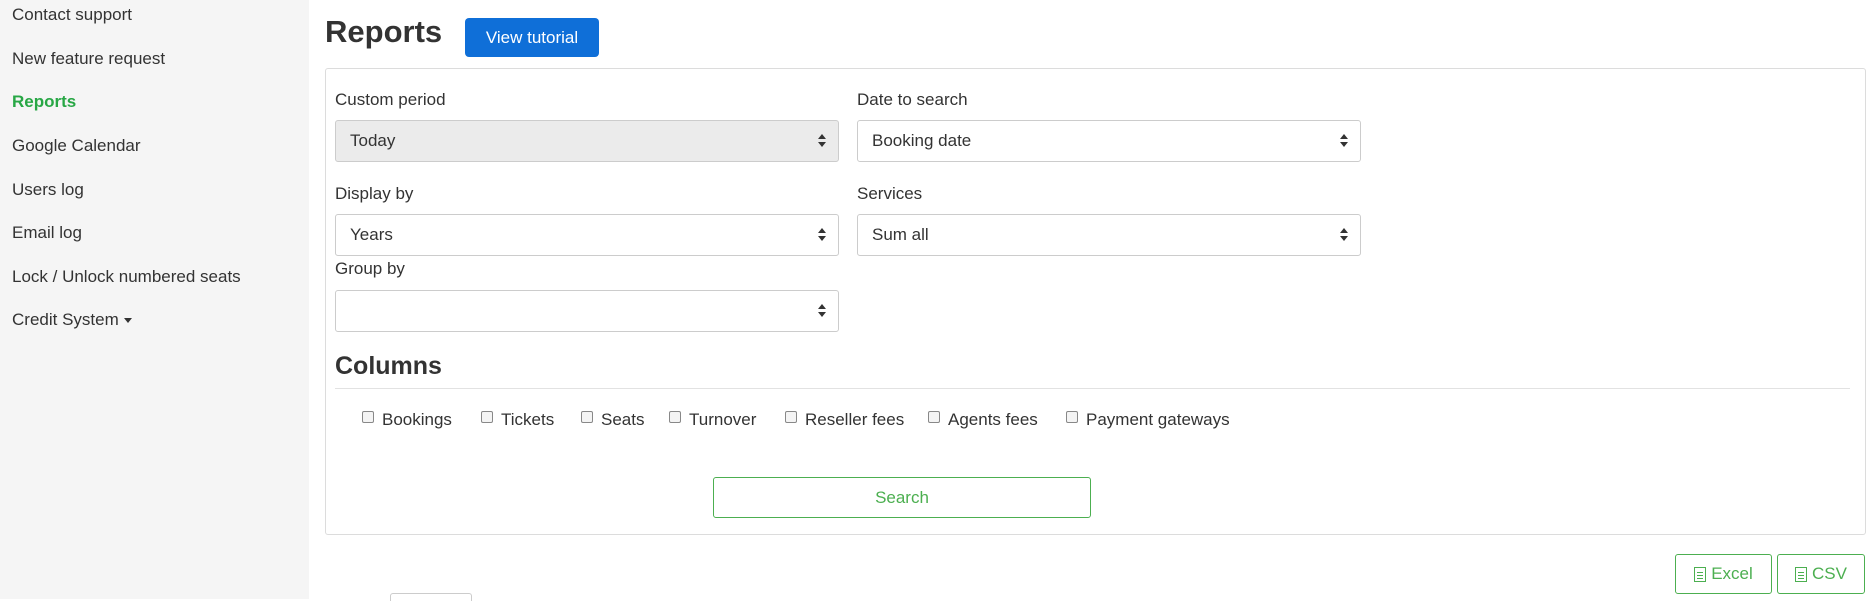  What do you see at coordinates (855, 419) in the screenshot?
I see `checkbox-label: Reseller fees` at bounding box center [855, 419].